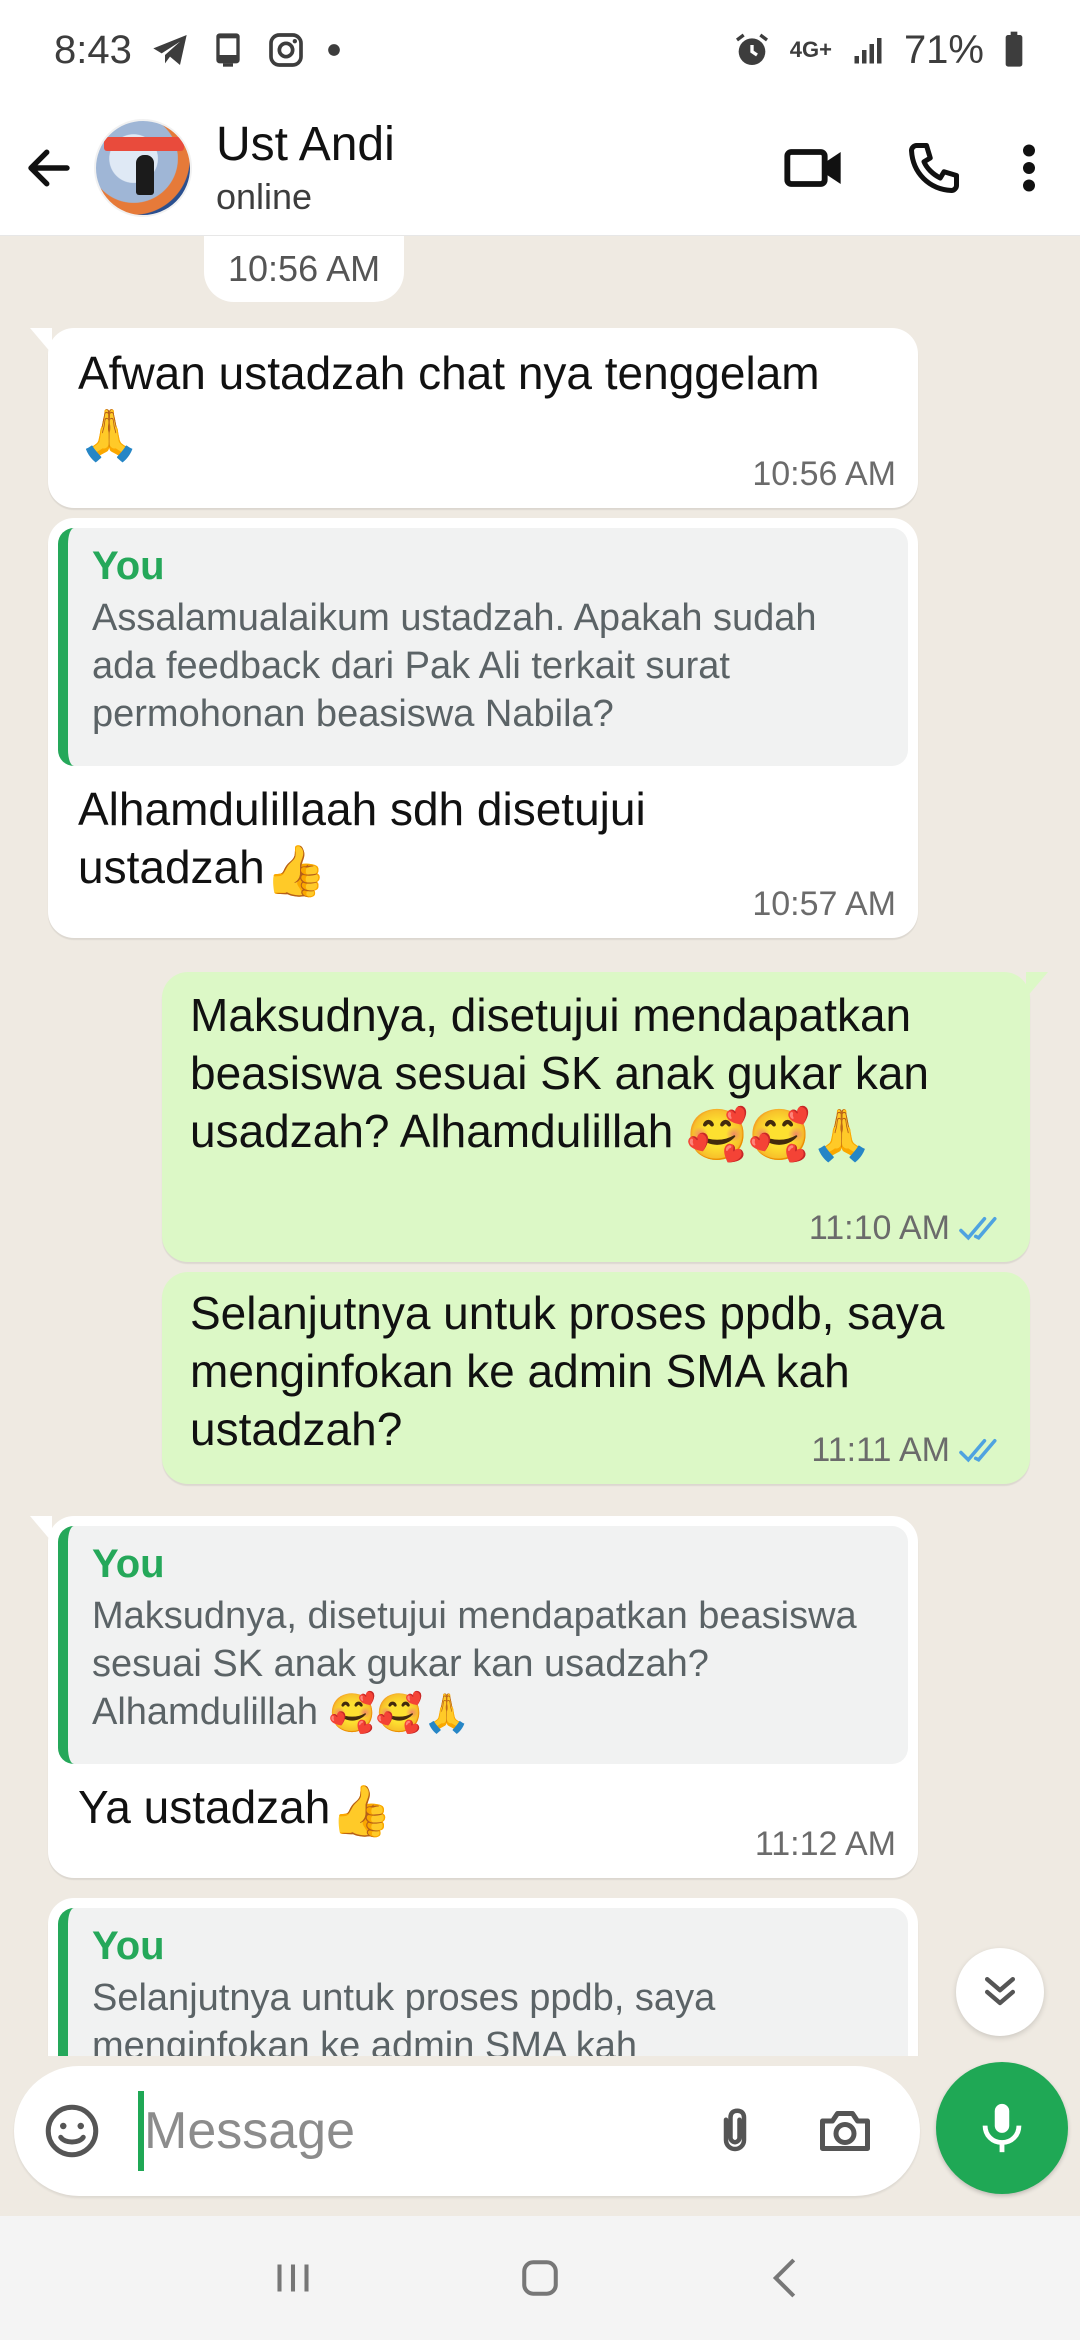 This screenshot has width=1080, height=2340. What do you see at coordinates (825, 1844) in the screenshot?
I see `message-time: 11:12 AM` at bounding box center [825, 1844].